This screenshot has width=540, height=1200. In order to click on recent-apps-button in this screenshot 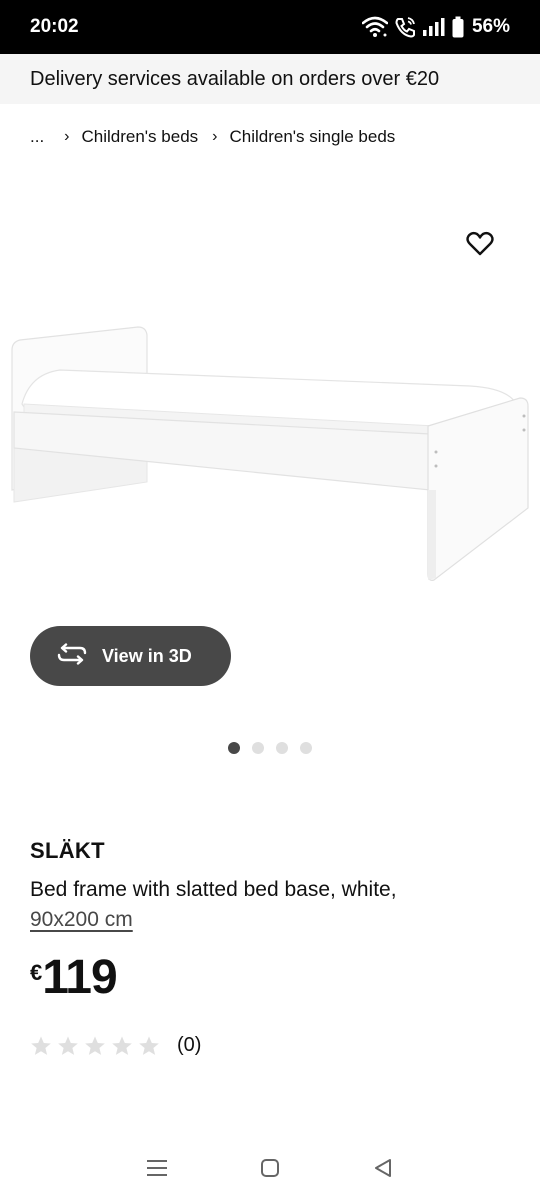, I will do `click(157, 1170)`.